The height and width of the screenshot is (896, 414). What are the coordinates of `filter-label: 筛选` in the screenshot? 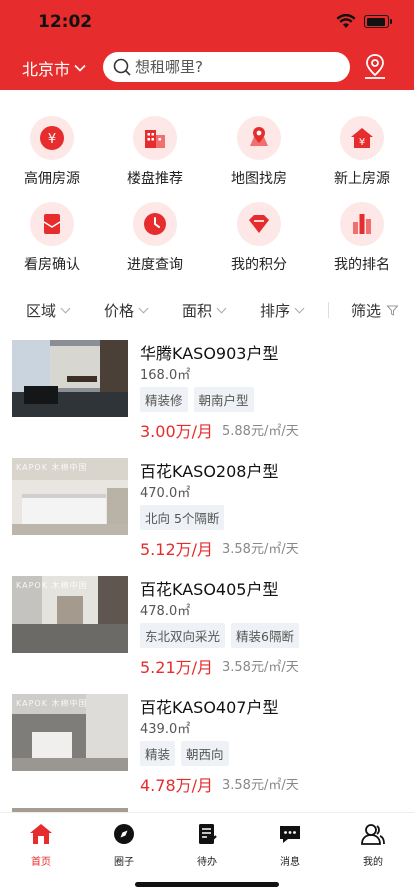 It's located at (366, 311).